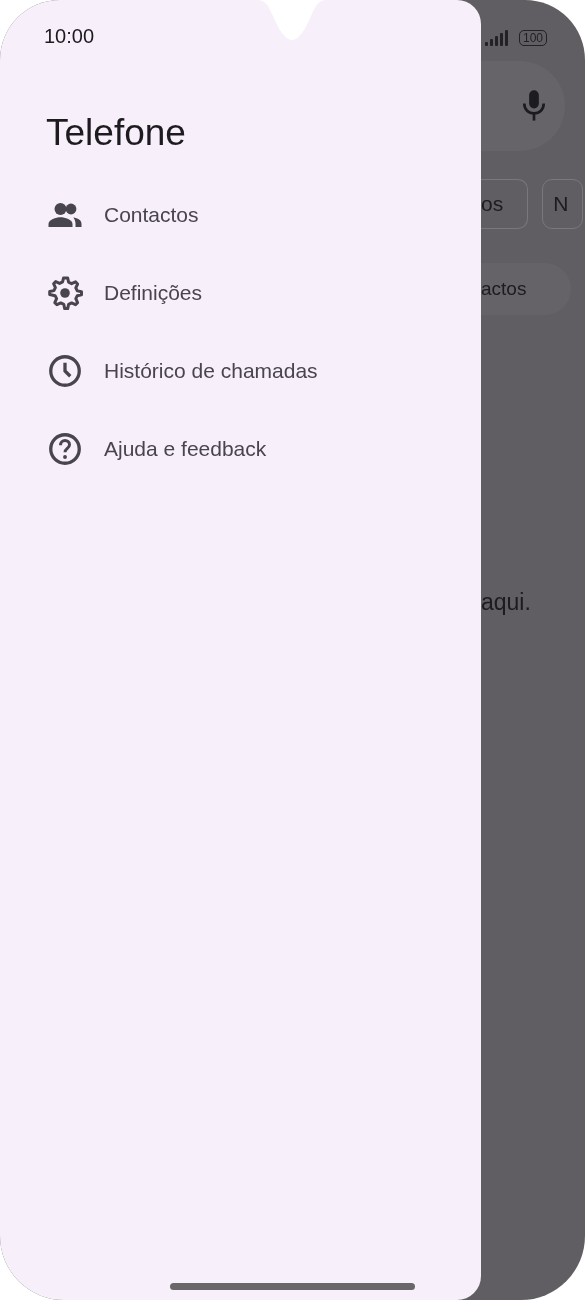 This screenshot has width=585, height=1300. I want to click on clock-icon, so click(65, 371).